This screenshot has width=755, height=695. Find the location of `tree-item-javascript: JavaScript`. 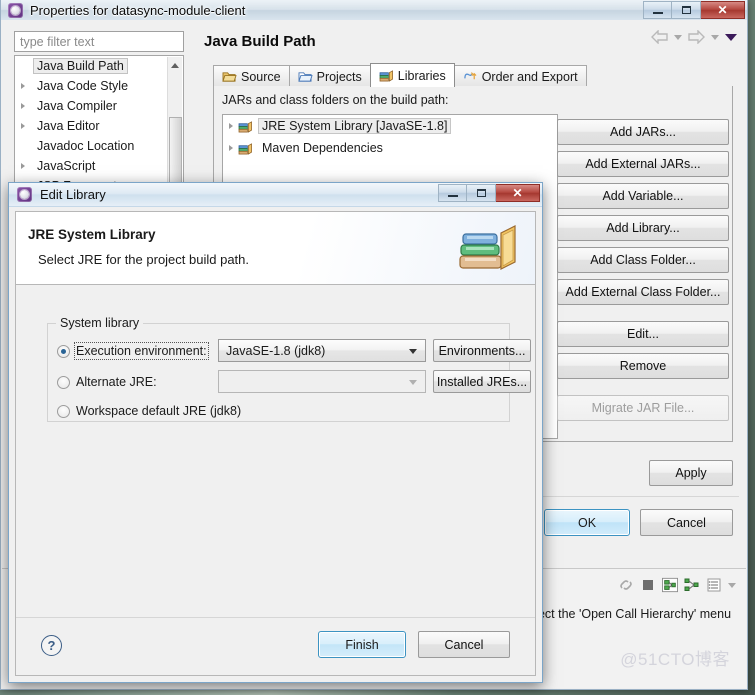

tree-item-javascript: JavaScript is located at coordinates (99, 166).